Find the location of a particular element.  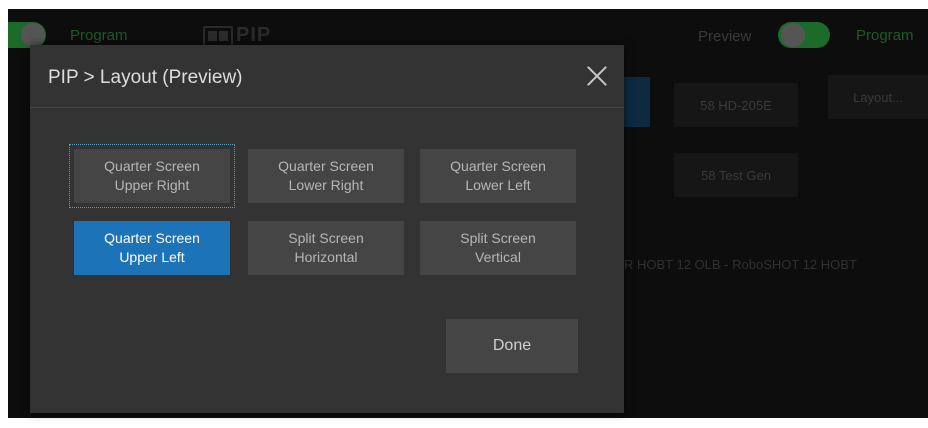

option-quarter-upper-left: Quarter Screen Upper Left is located at coordinates (152, 248).